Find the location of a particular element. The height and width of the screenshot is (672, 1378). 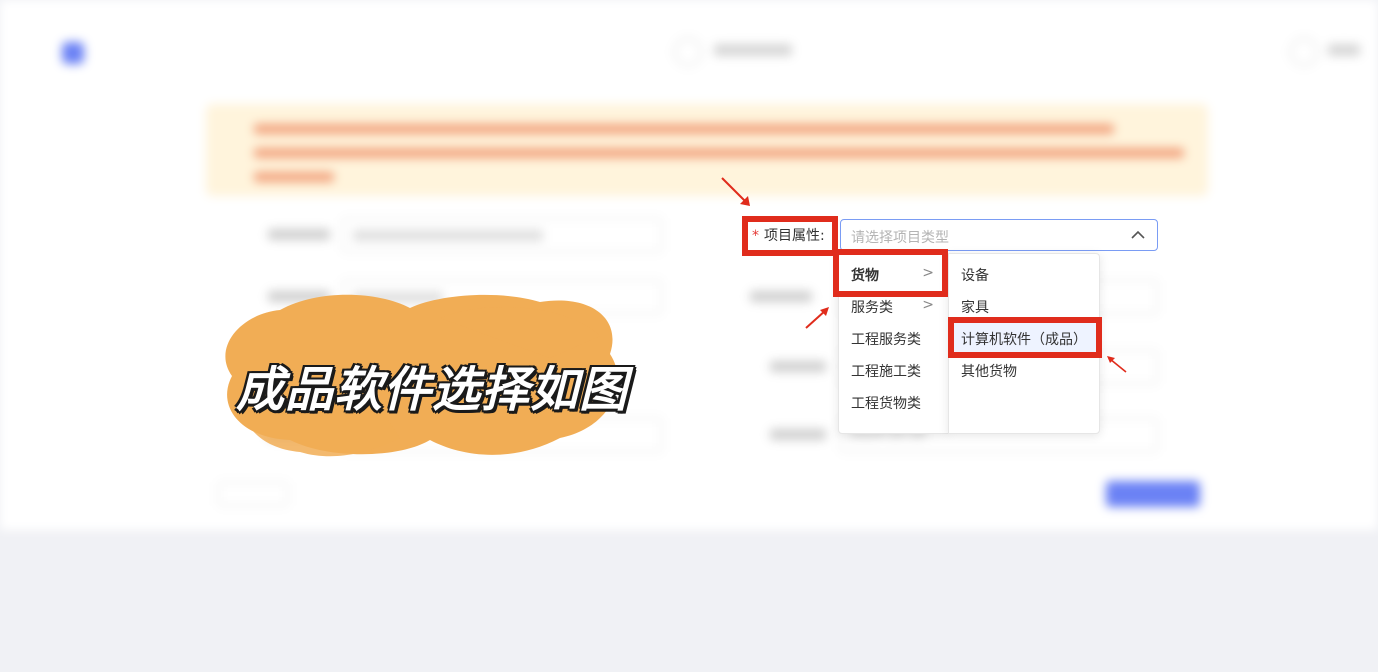

step-indicator is located at coordinates (734, 52).